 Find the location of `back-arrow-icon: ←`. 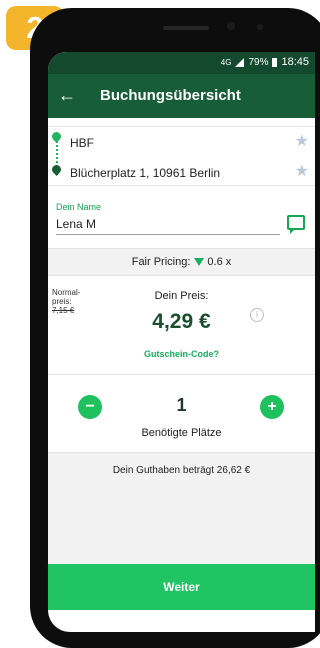

back-arrow-icon: ← is located at coordinates (67, 95).